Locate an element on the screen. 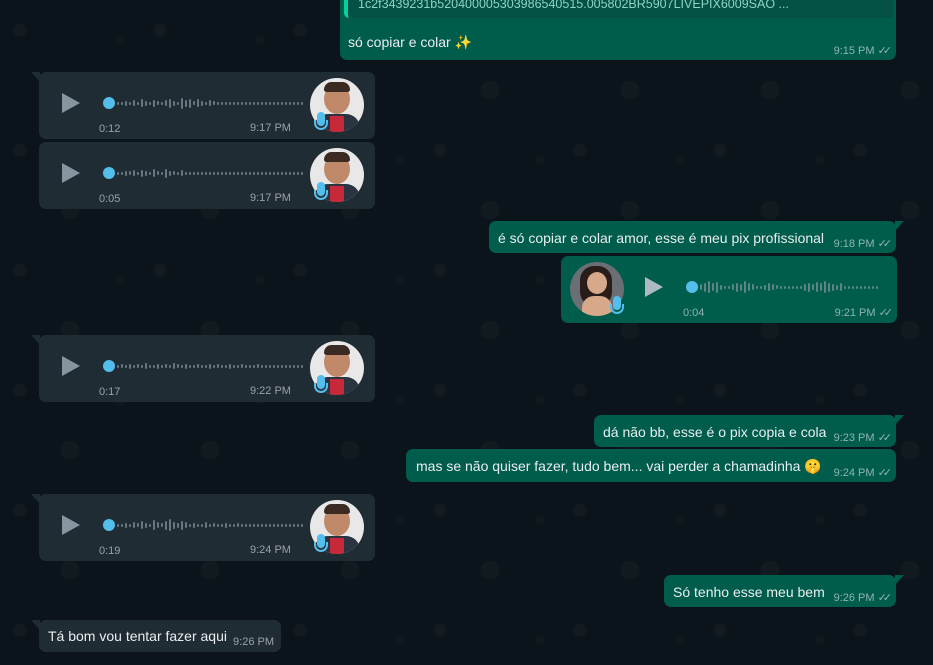 Image resolution: width=933 pixels, height=665 pixels. message-time: 9:22 PM is located at coordinates (270, 391).